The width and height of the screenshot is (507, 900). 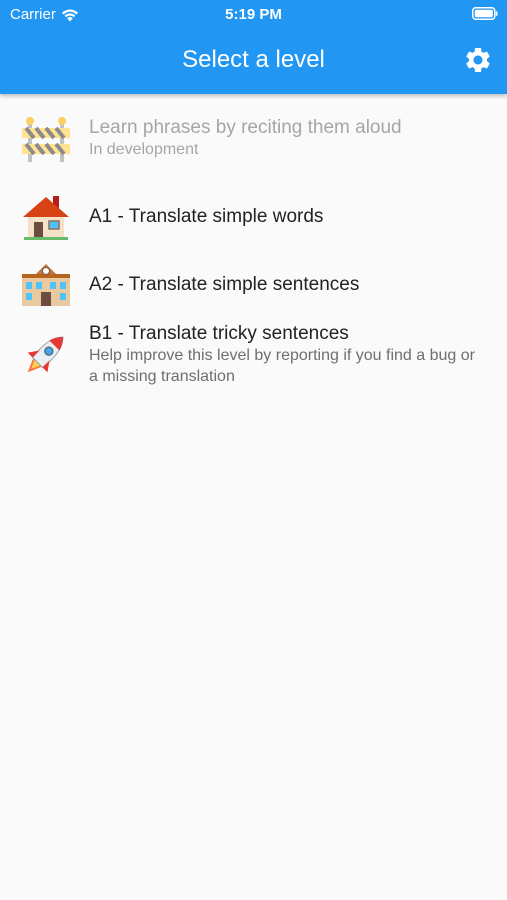 What do you see at coordinates (46, 284) in the screenshot?
I see `school-building-icon` at bounding box center [46, 284].